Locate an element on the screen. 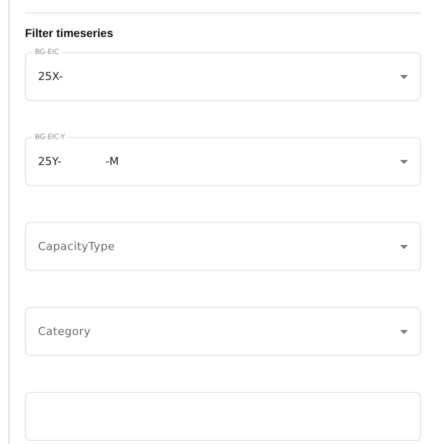  field-value: 25Y- is located at coordinates (50, 161).